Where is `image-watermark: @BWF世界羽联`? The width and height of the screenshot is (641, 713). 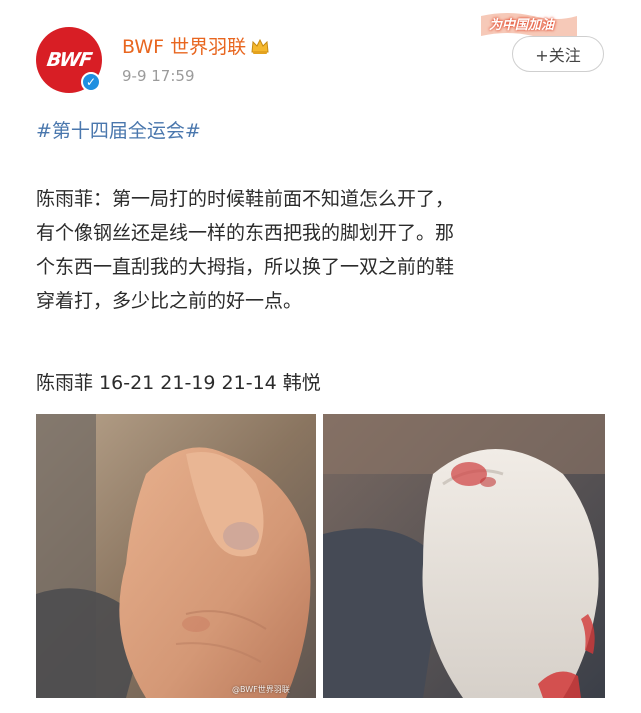 image-watermark: @BWF世界羽联 is located at coordinates (261, 689).